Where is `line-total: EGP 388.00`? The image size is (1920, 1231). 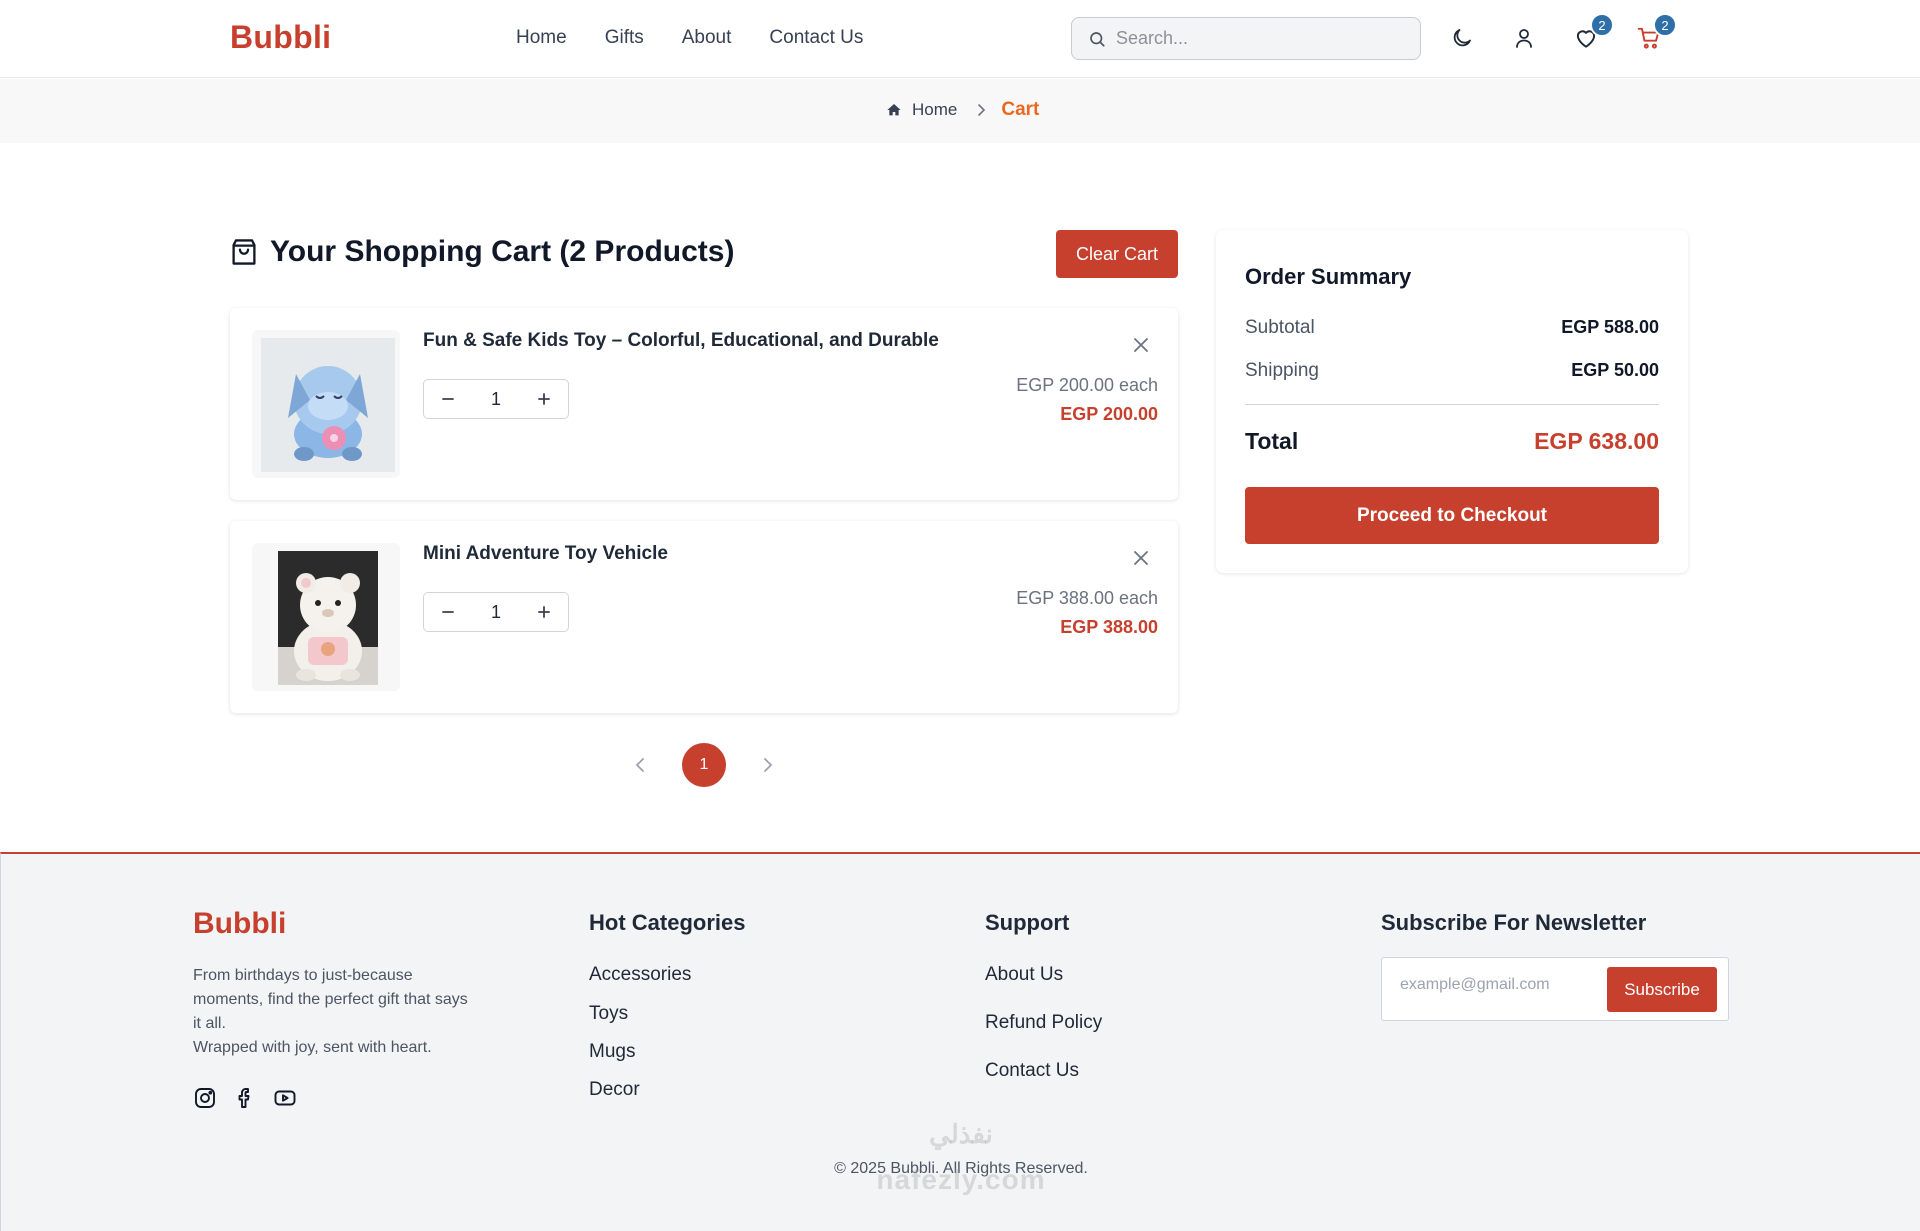
line-total: EGP 388.00 is located at coordinates (1109, 627).